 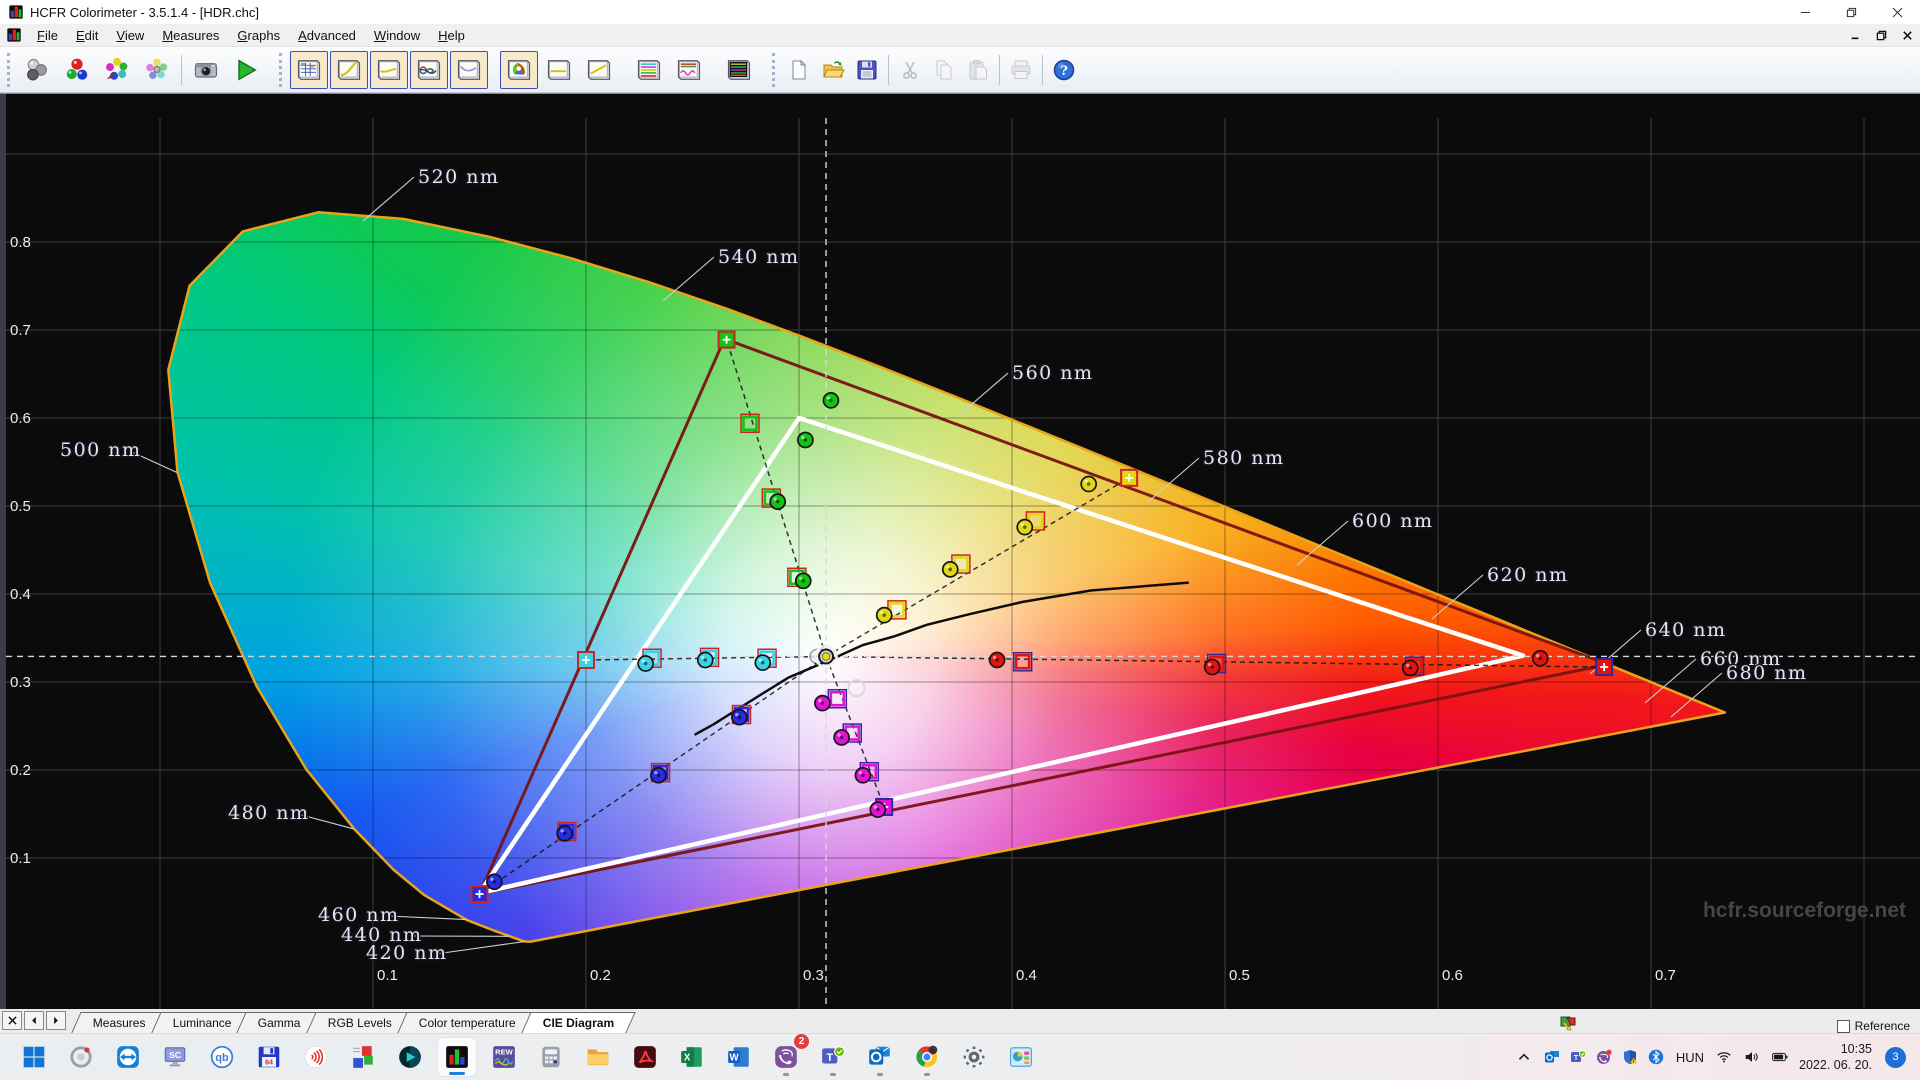 I want to click on language-indicator: HUN, so click(x=1690, y=1057).